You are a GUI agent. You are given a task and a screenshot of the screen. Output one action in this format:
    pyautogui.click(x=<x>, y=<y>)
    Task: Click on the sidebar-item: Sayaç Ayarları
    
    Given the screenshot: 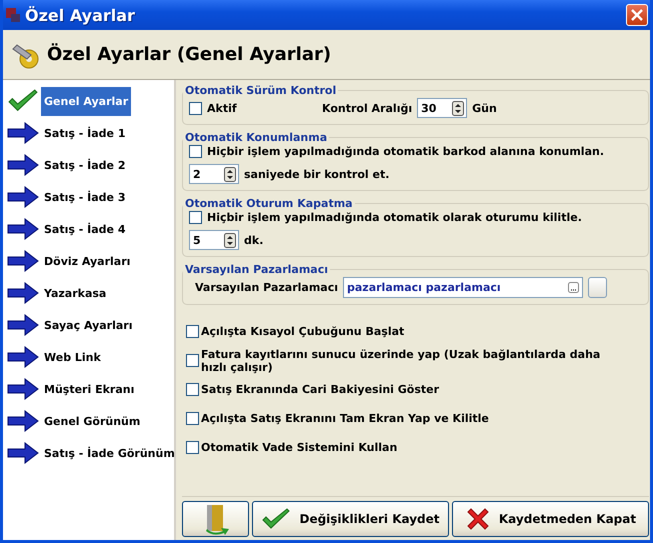 What is the action you would take?
    pyautogui.click(x=88, y=325)
    